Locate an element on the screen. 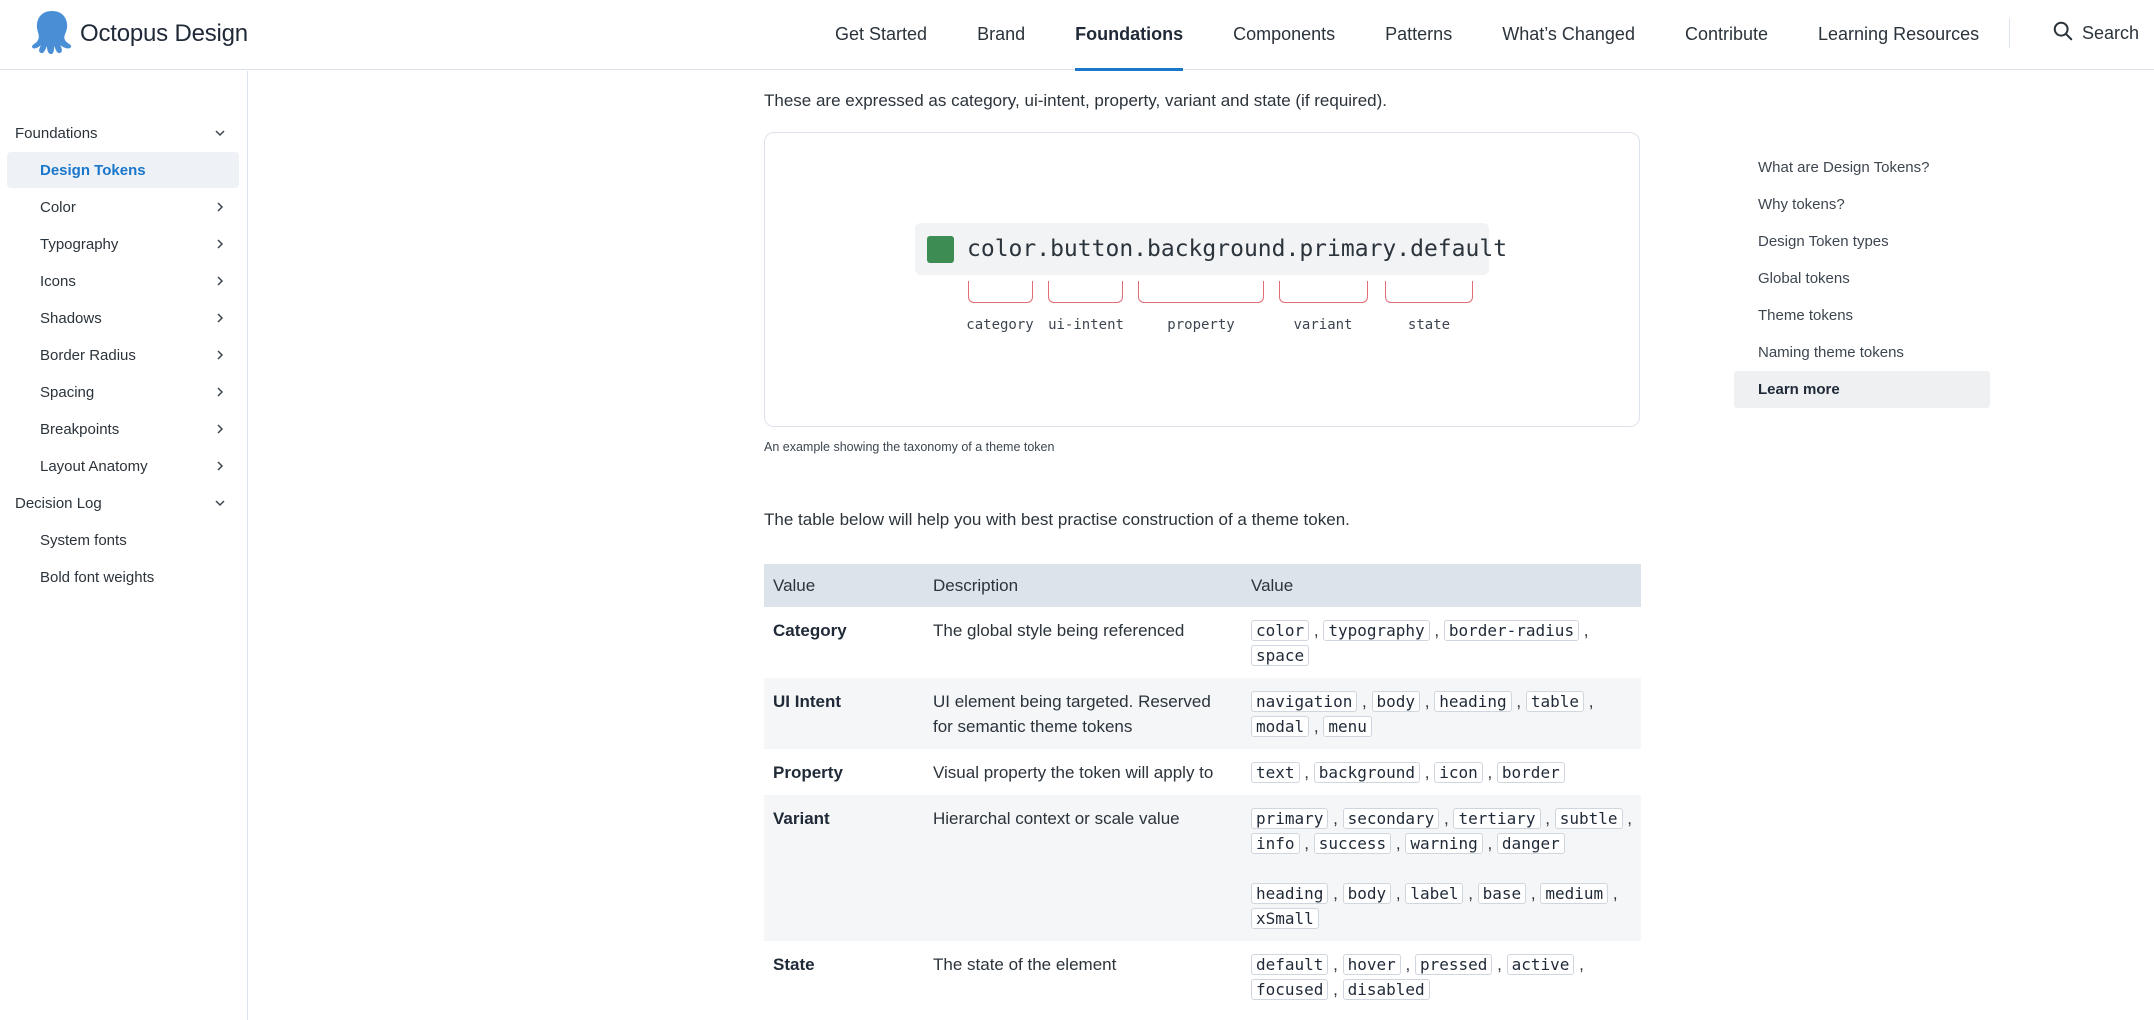 This screenshot has height=1020, width=2154. token-value: xSmall is located at coordinates (1285, 918).